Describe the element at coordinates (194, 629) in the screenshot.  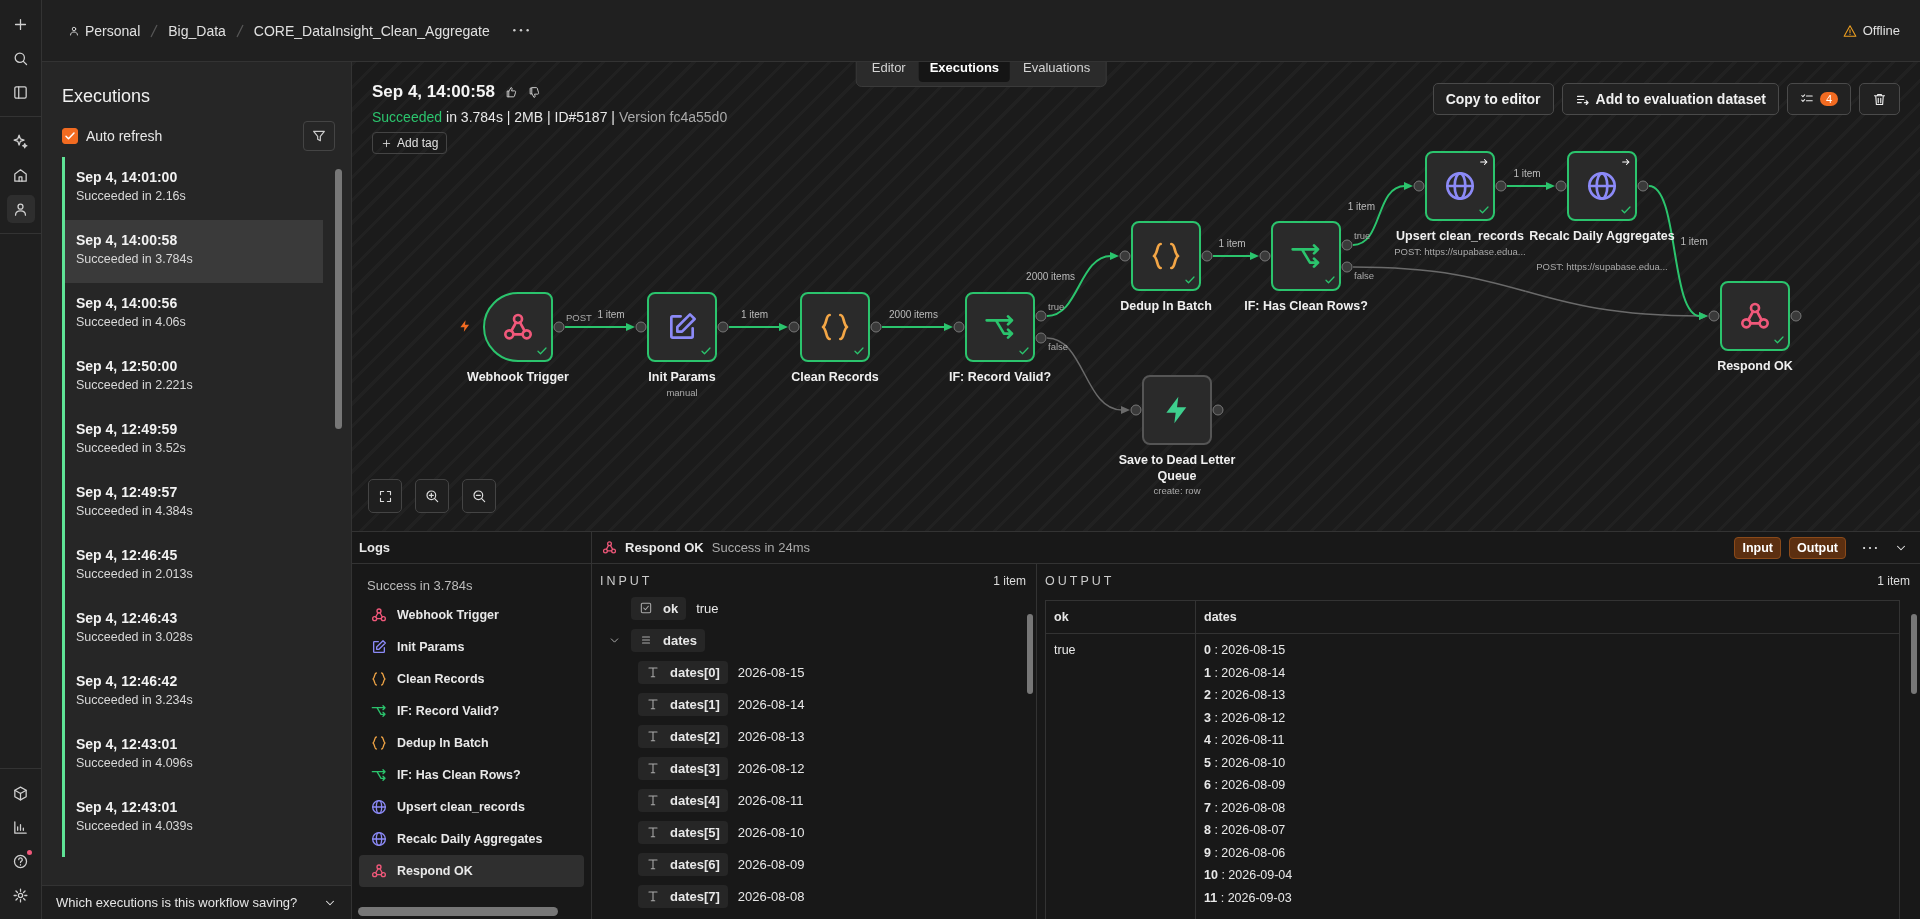
I see `execution-item: Sep 4, 12:46:43 Succeeded in 3.028s` at that location.